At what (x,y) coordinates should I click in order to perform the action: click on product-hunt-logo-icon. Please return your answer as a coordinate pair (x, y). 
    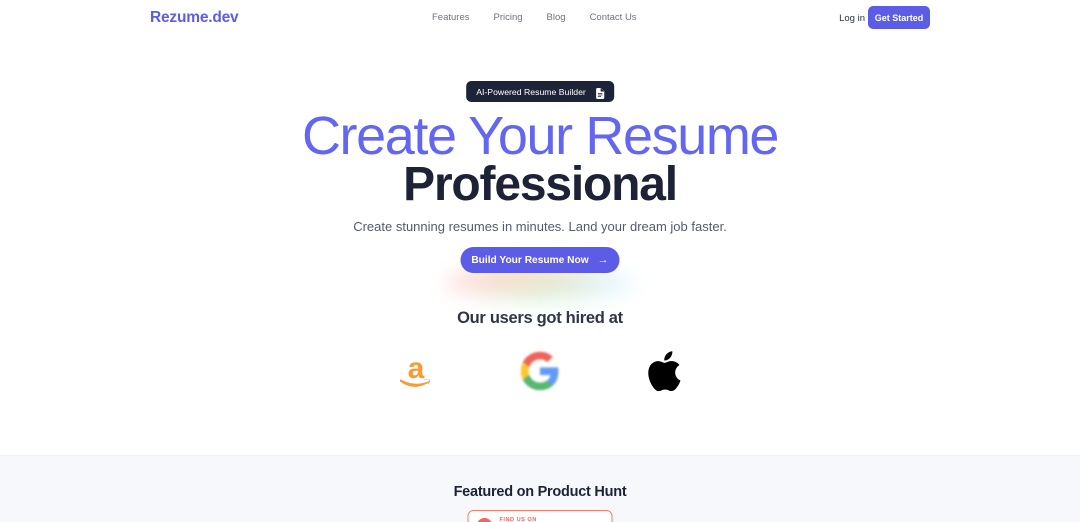
    Looking at the image, I should click on (484, 520).